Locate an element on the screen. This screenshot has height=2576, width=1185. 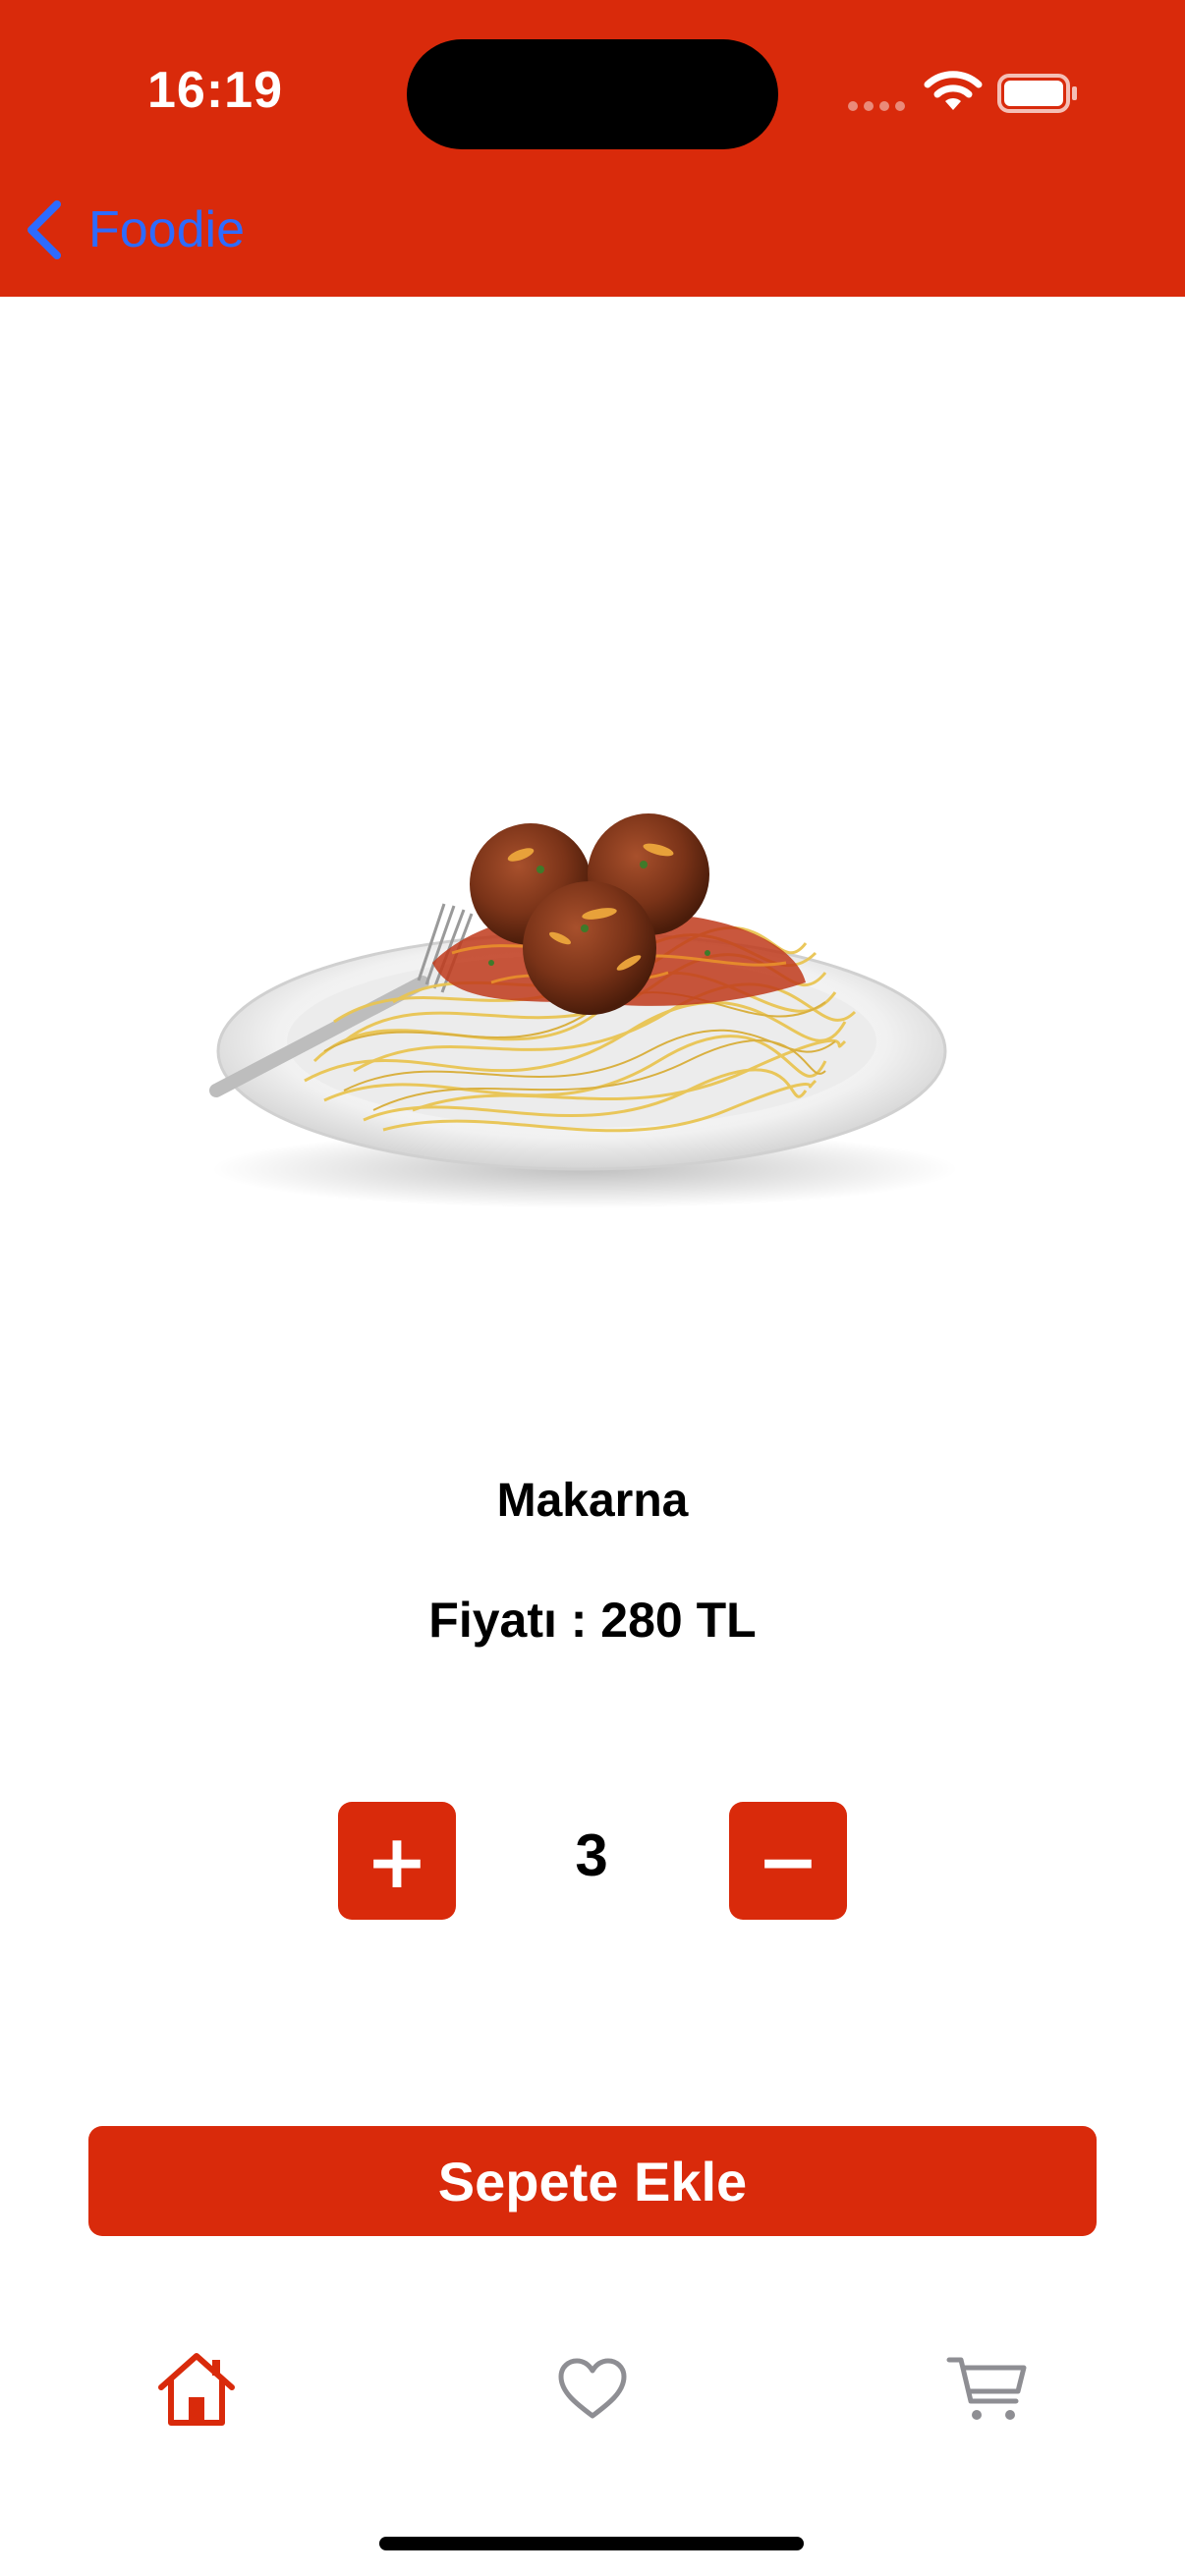
tab-cart is located at coordinates (987, 2389).